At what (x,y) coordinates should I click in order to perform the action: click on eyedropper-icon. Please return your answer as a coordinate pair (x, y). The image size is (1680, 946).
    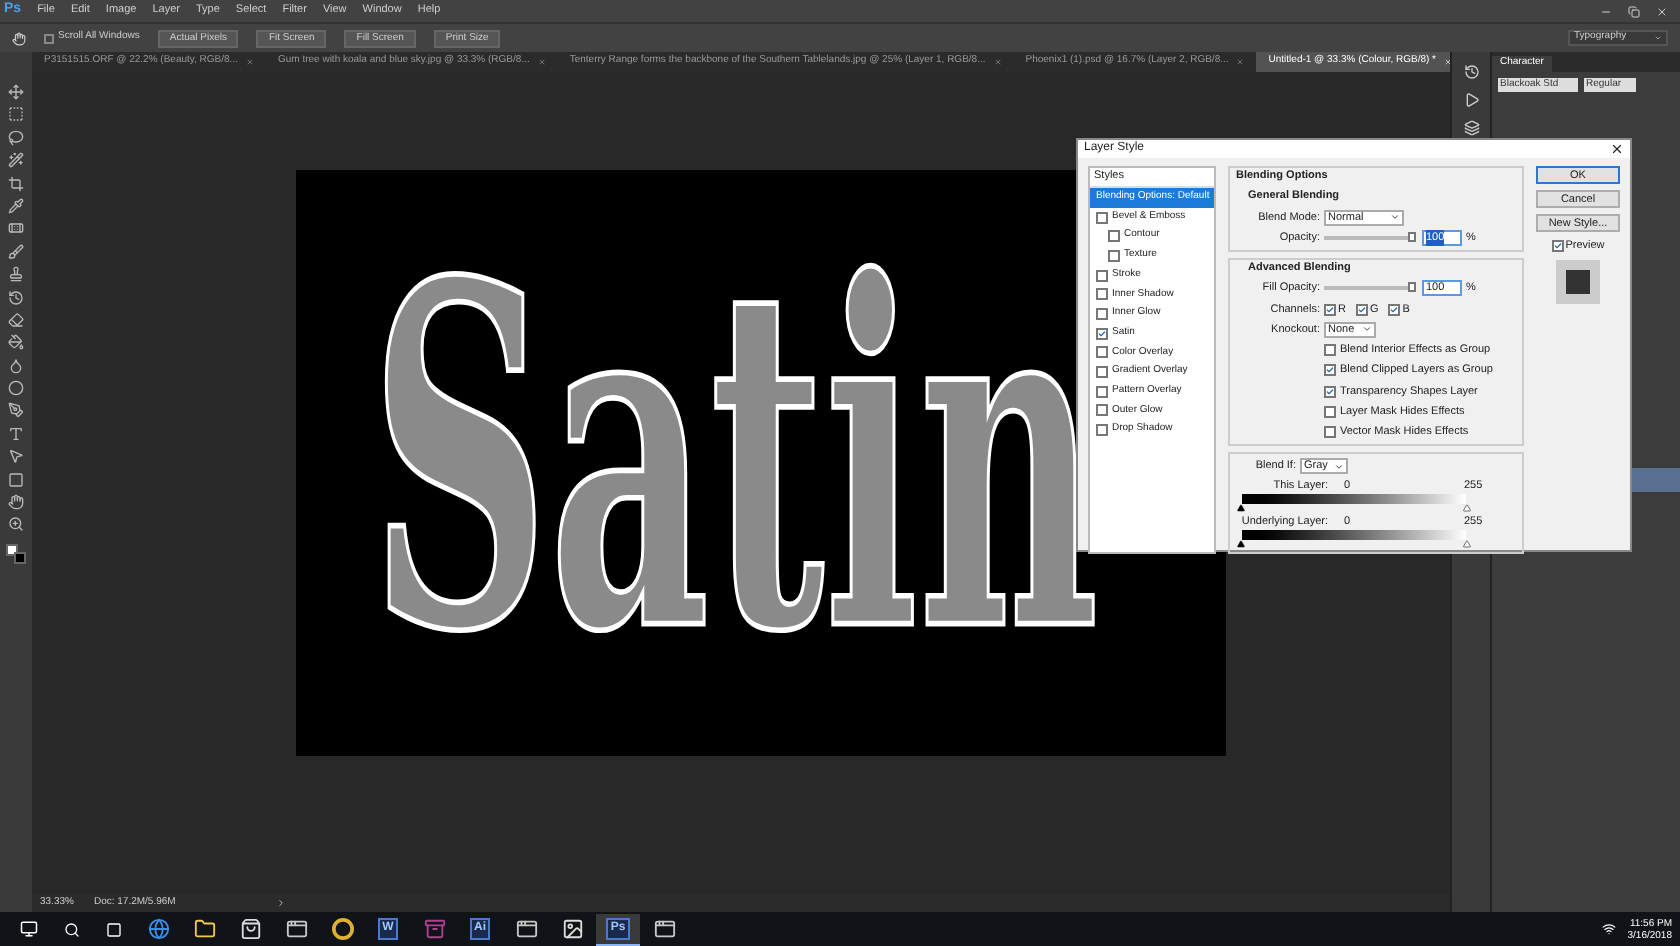
    Looking at the image, I should click on (16, 205).